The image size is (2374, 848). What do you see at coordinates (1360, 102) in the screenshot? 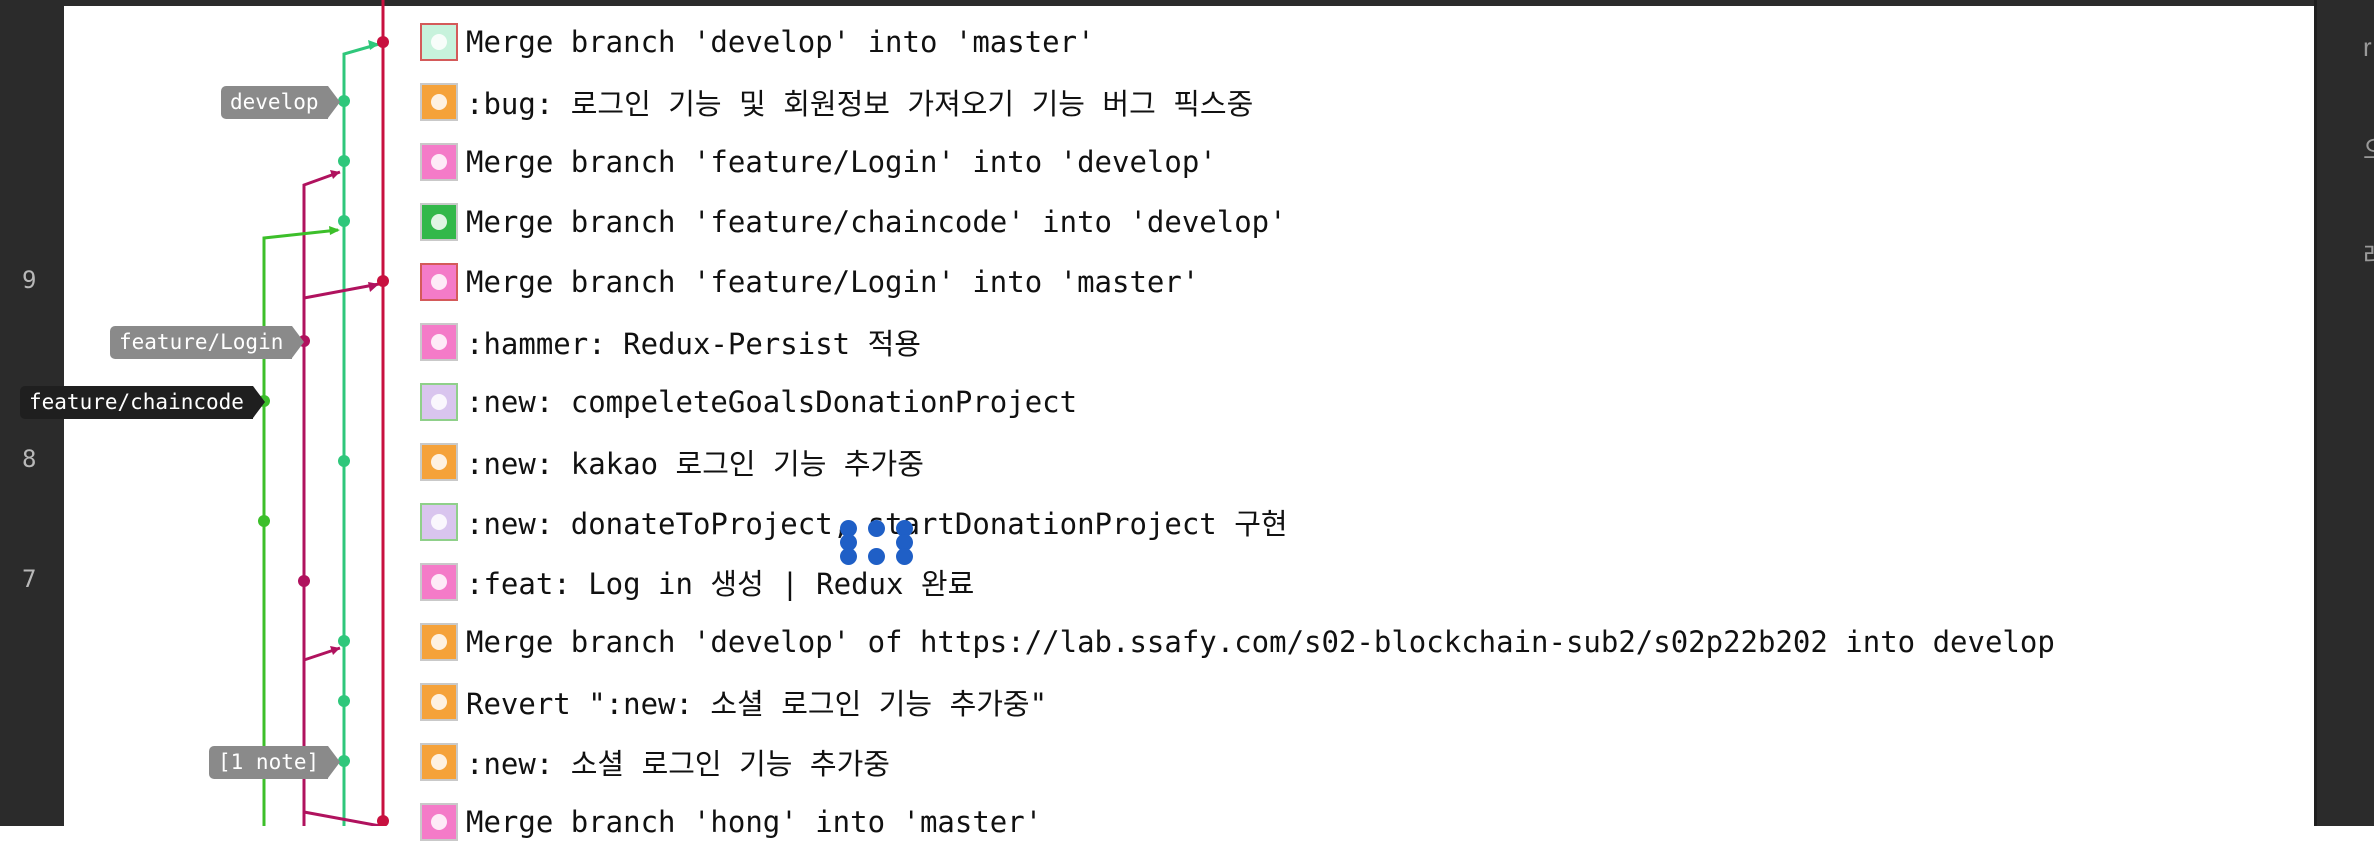
I see `commit-row: :bug: 로그인 기능 및 회원정보 가져오기 기능 버그 픽스중` at bounding box center [1360, 102].